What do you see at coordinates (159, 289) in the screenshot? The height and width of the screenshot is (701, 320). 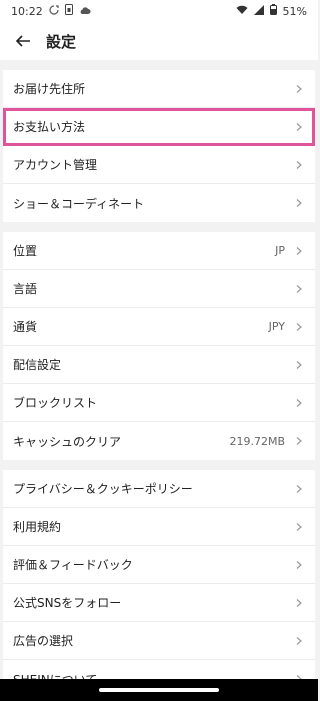 I see `language-row: 言語` at bounding box center [159, 289].